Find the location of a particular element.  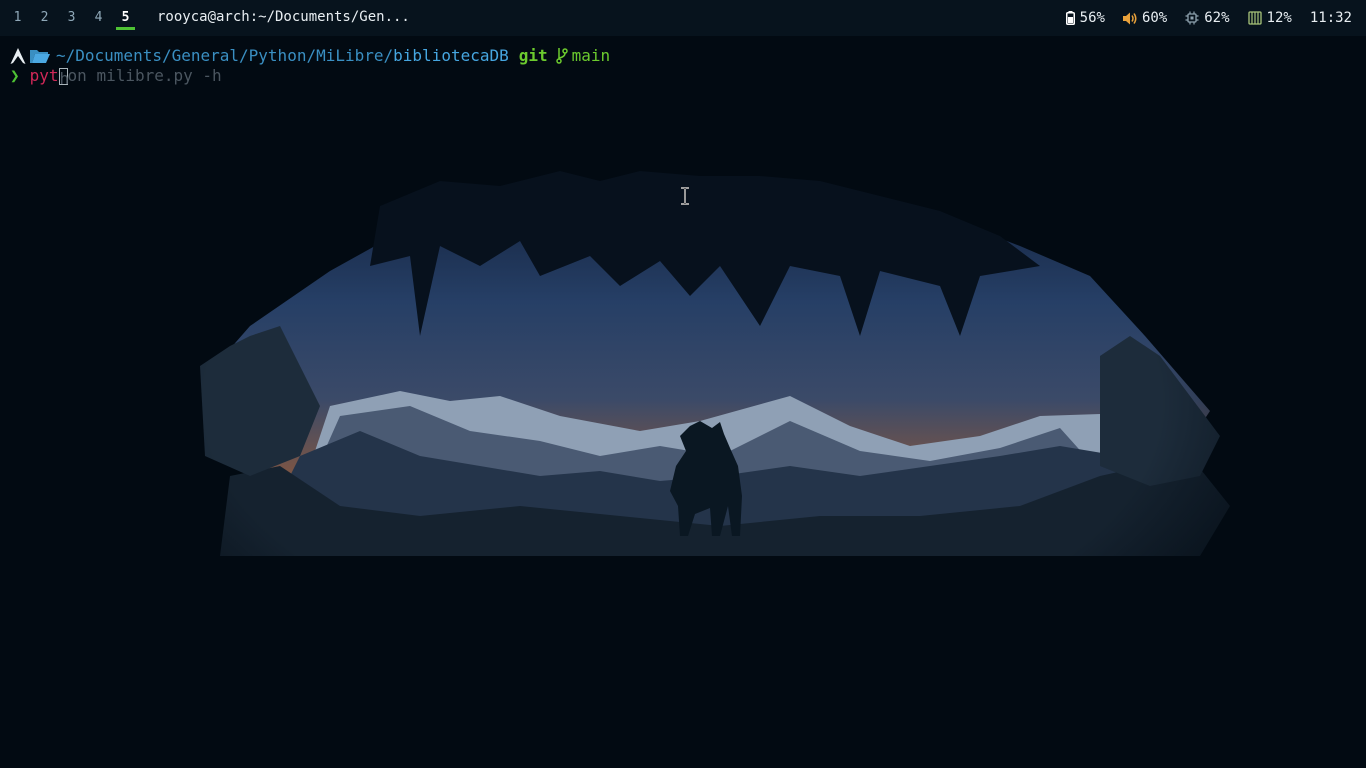

command-line: ❯ pyt h on milibre.py -h is located at coordinates (116, 77).